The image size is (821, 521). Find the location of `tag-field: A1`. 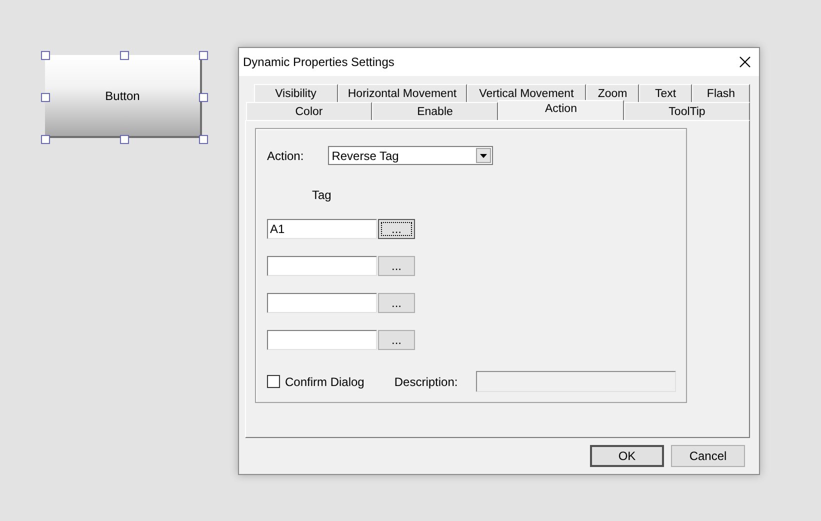

tag-field: A1 is located at coordinates (322, 229).